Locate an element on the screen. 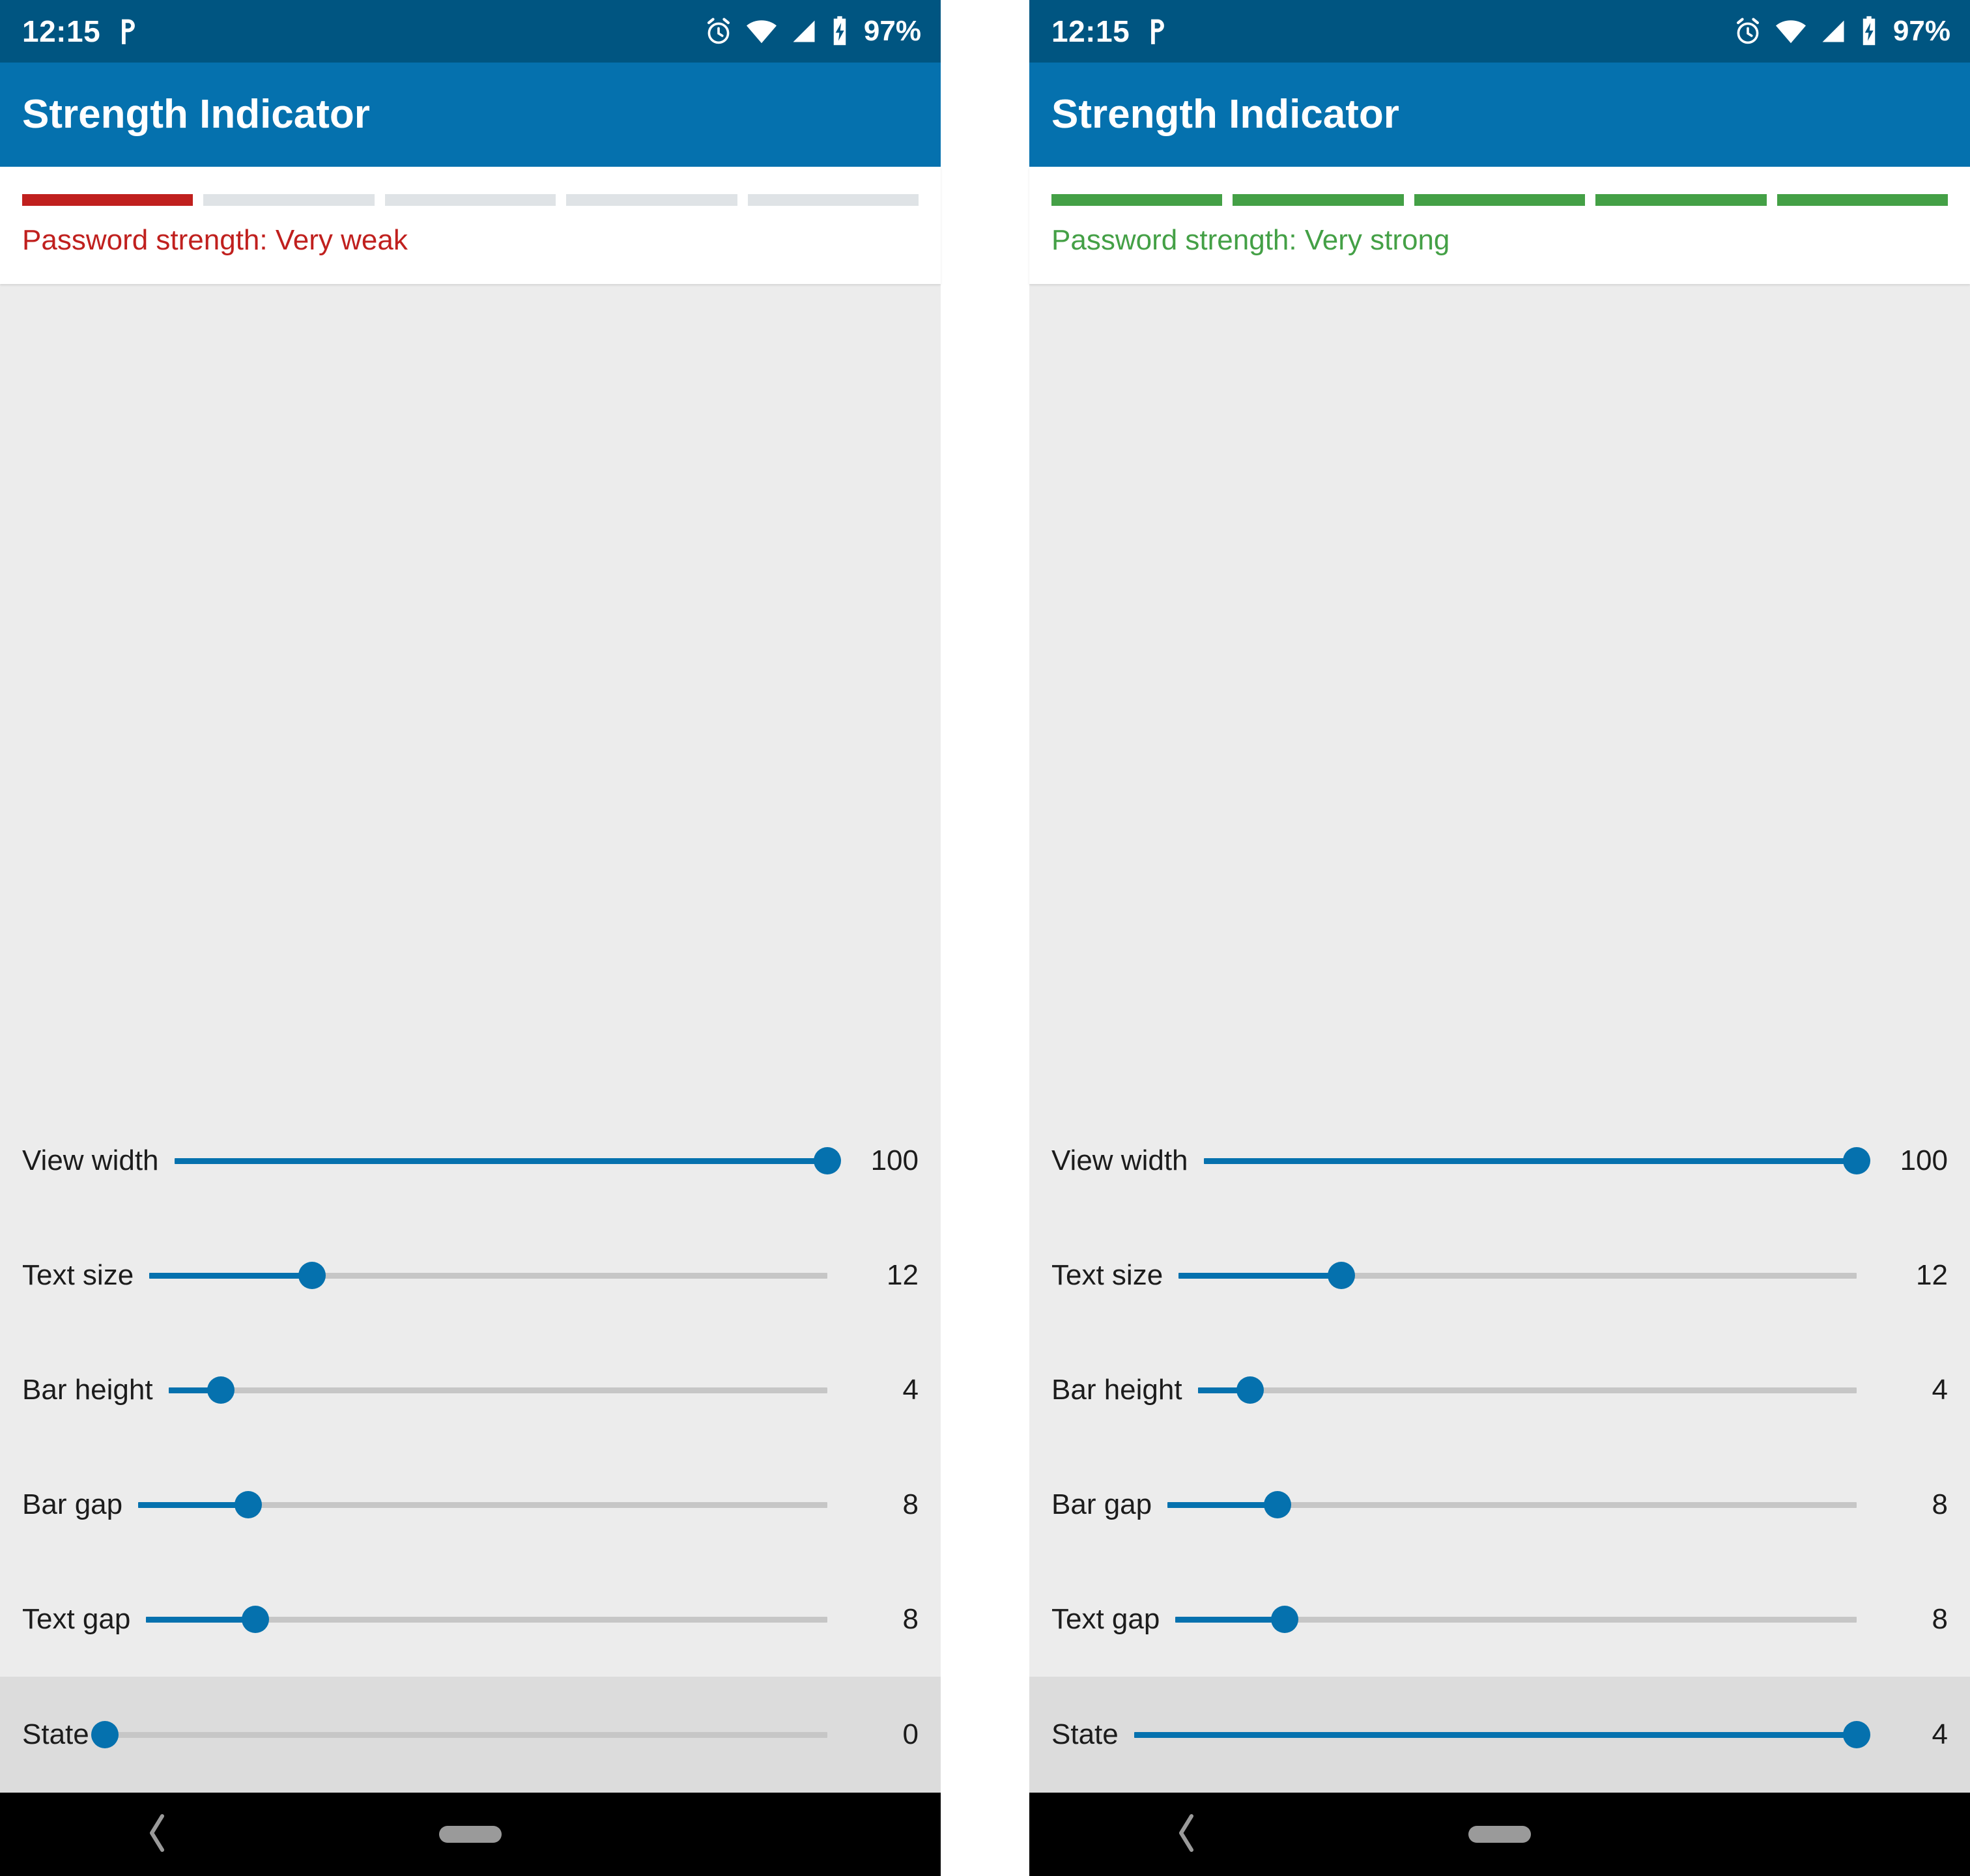  battery-charging-icon is located at coordinates (840, 31).